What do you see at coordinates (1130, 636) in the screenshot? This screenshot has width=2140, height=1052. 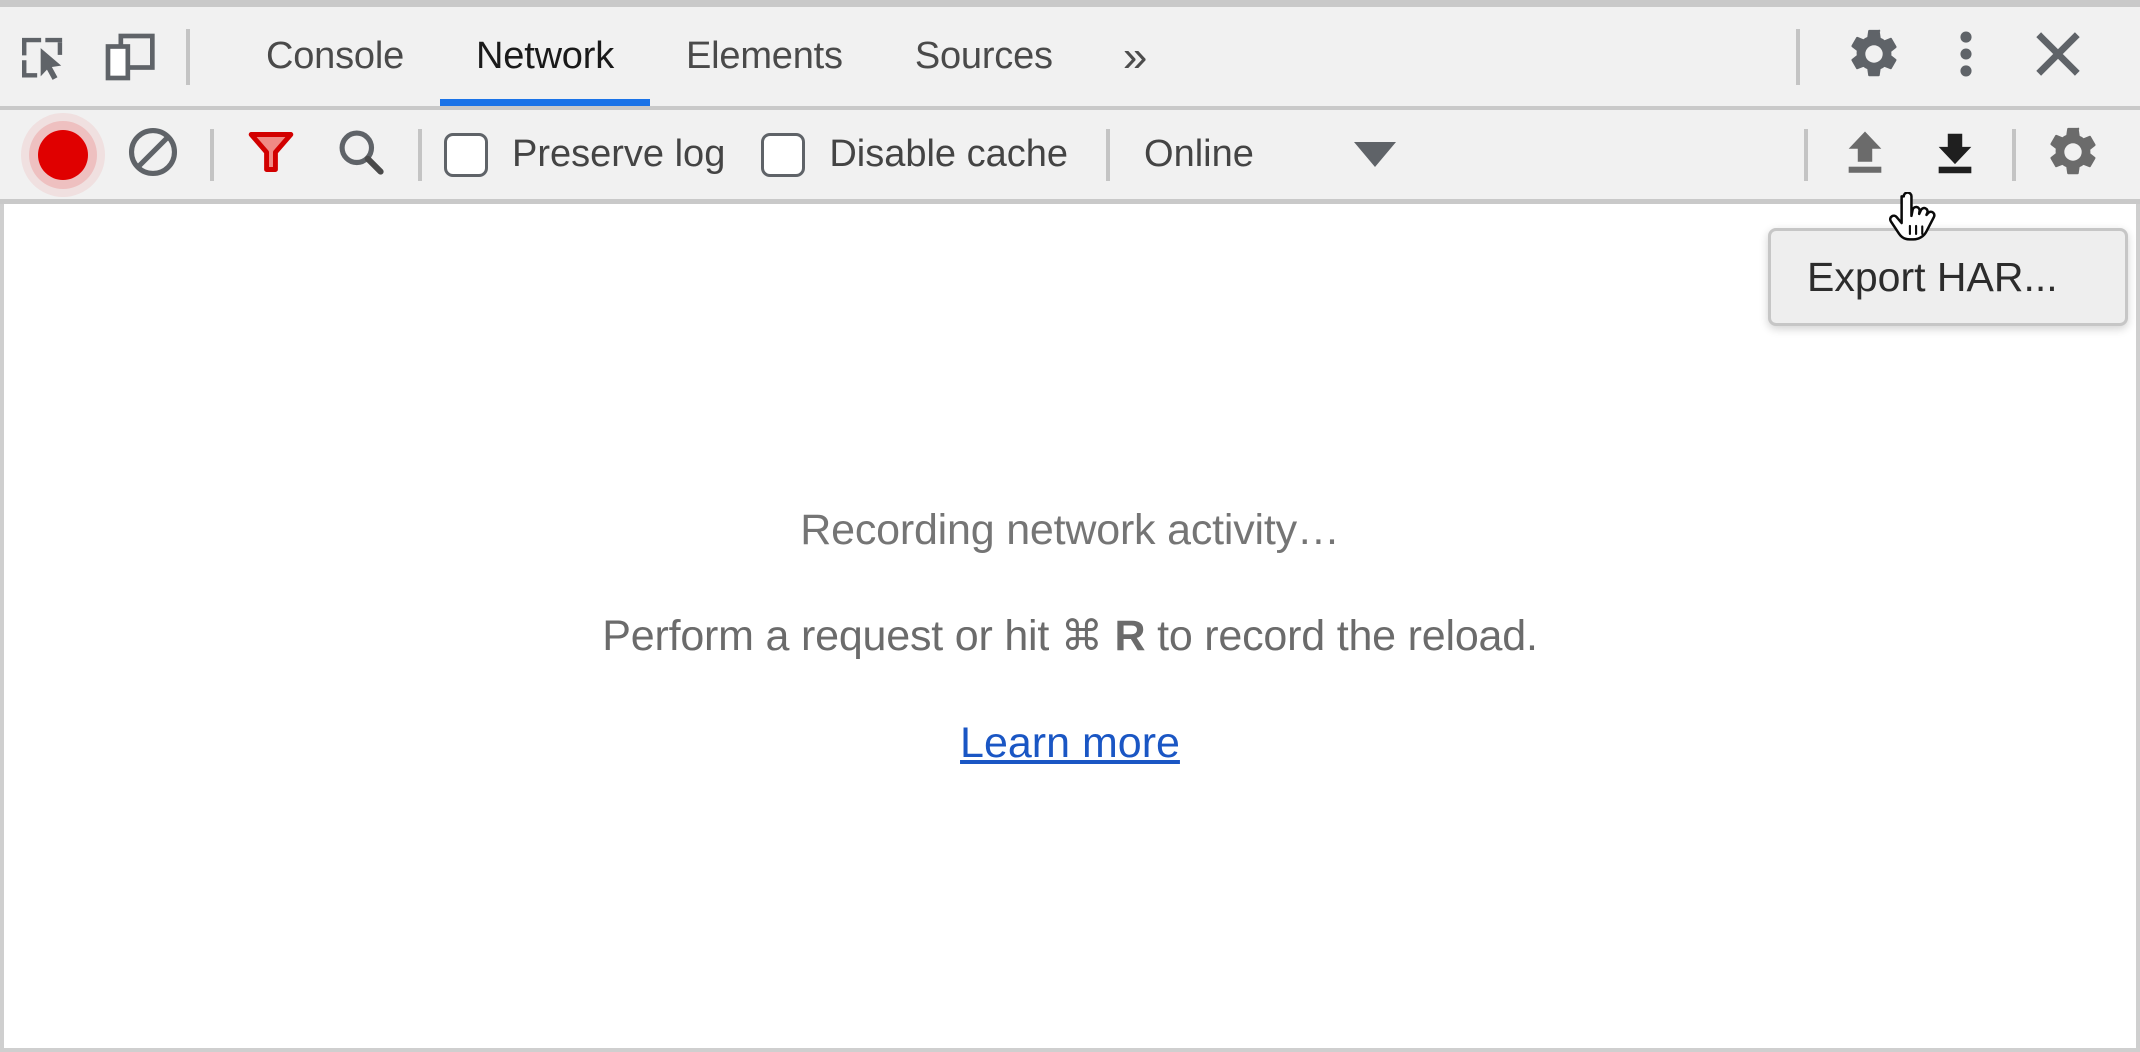 I see `r-key-glyph: R` at bounding box center [1130, 636].